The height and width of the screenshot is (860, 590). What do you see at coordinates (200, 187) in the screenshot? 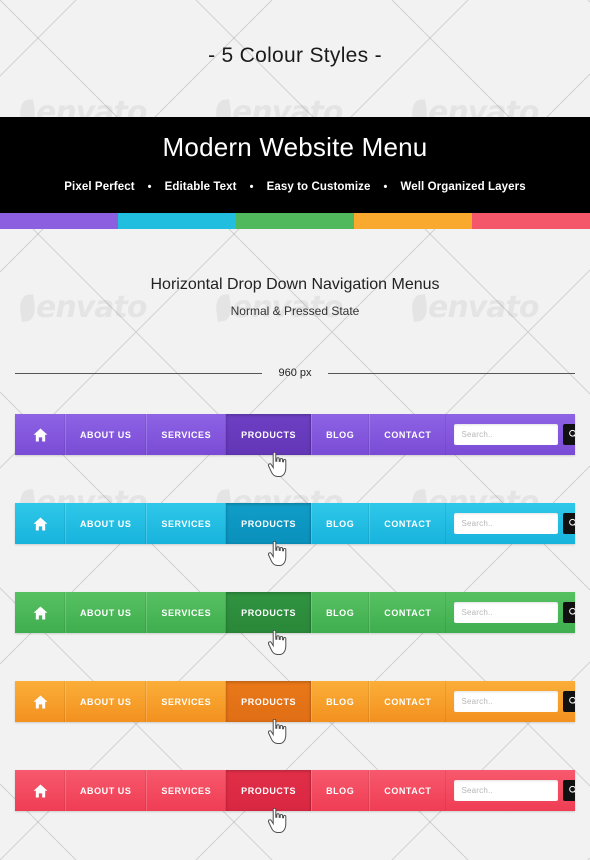
I see `banner-feature: Editable Text` at bounding box center [200, 187].